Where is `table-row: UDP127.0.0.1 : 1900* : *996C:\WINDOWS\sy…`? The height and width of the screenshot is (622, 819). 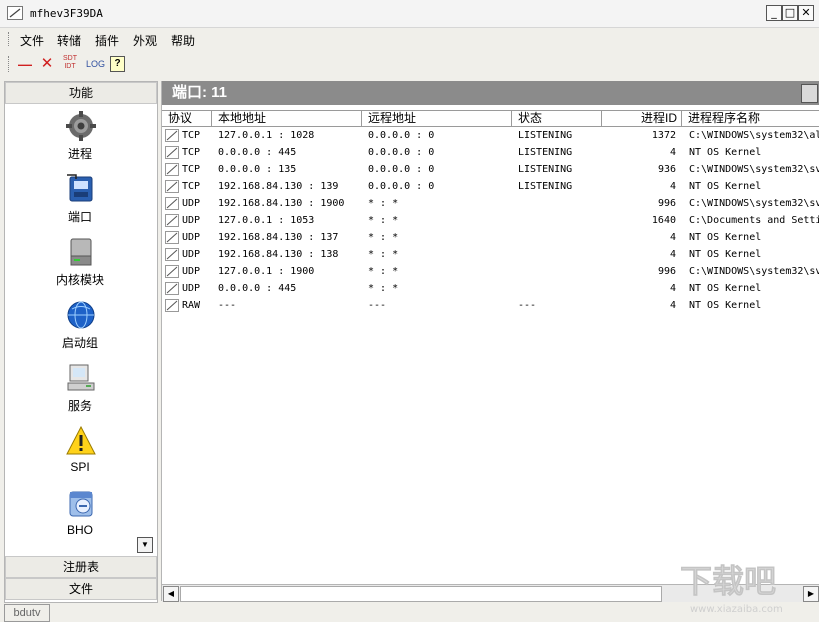 table-row: UDP127.0.0.1 : 1900* : *996C:\WINDOWS\sy… is located at coordinates (490, 271).